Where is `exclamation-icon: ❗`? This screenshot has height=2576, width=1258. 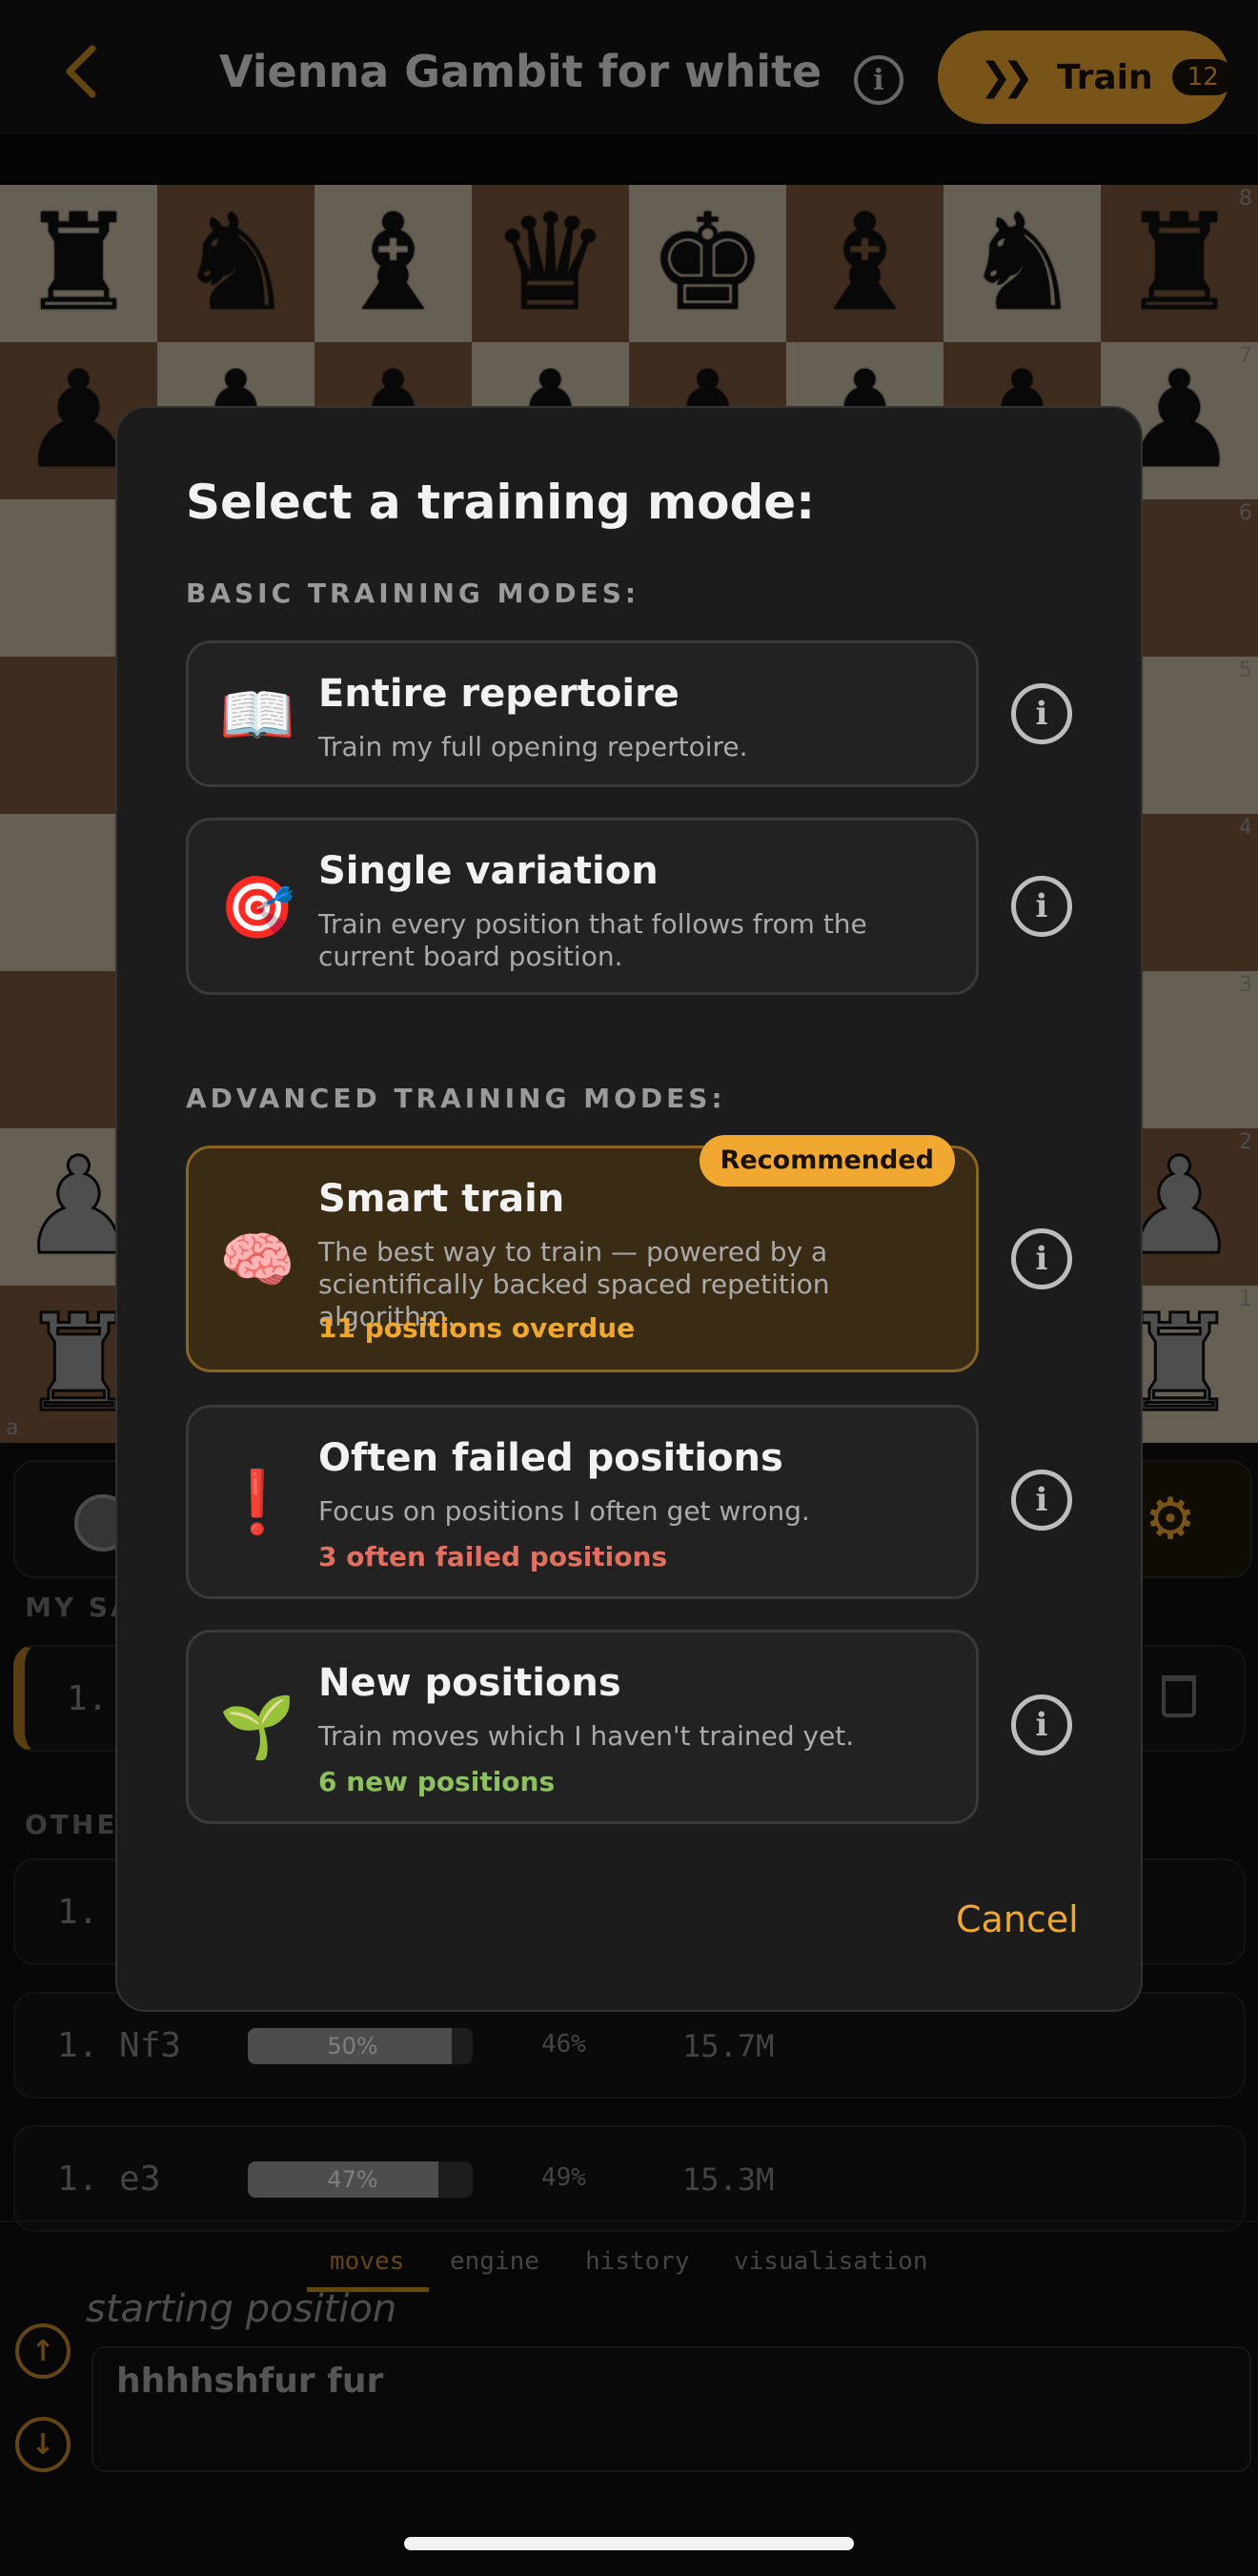
exclamation-icon: ❗ is located at coordinates (257, 1503).